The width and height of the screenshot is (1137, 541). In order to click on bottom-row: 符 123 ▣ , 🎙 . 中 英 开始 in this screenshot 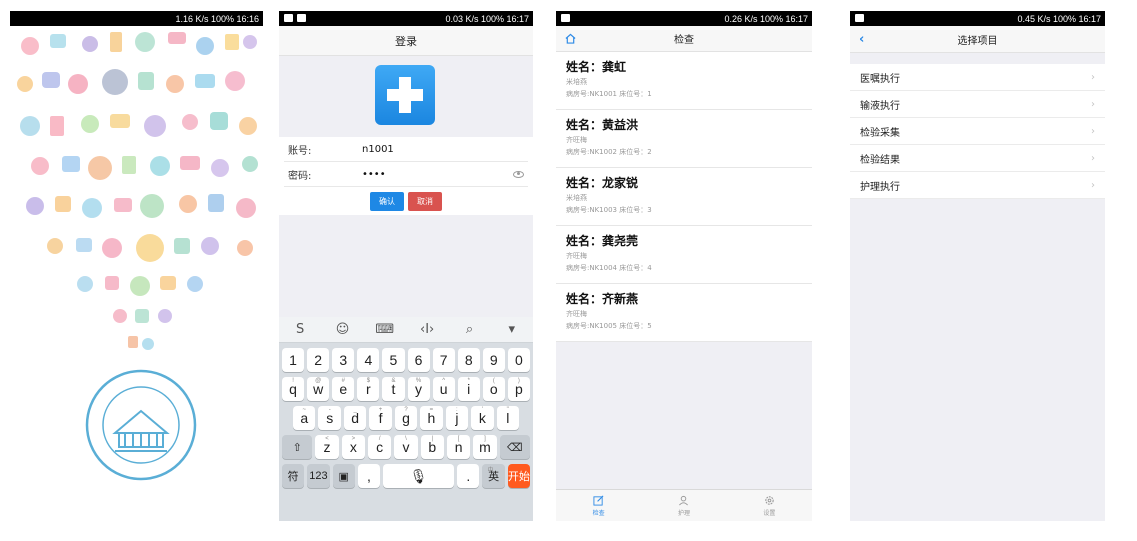, I will do `click(406, 476)`.